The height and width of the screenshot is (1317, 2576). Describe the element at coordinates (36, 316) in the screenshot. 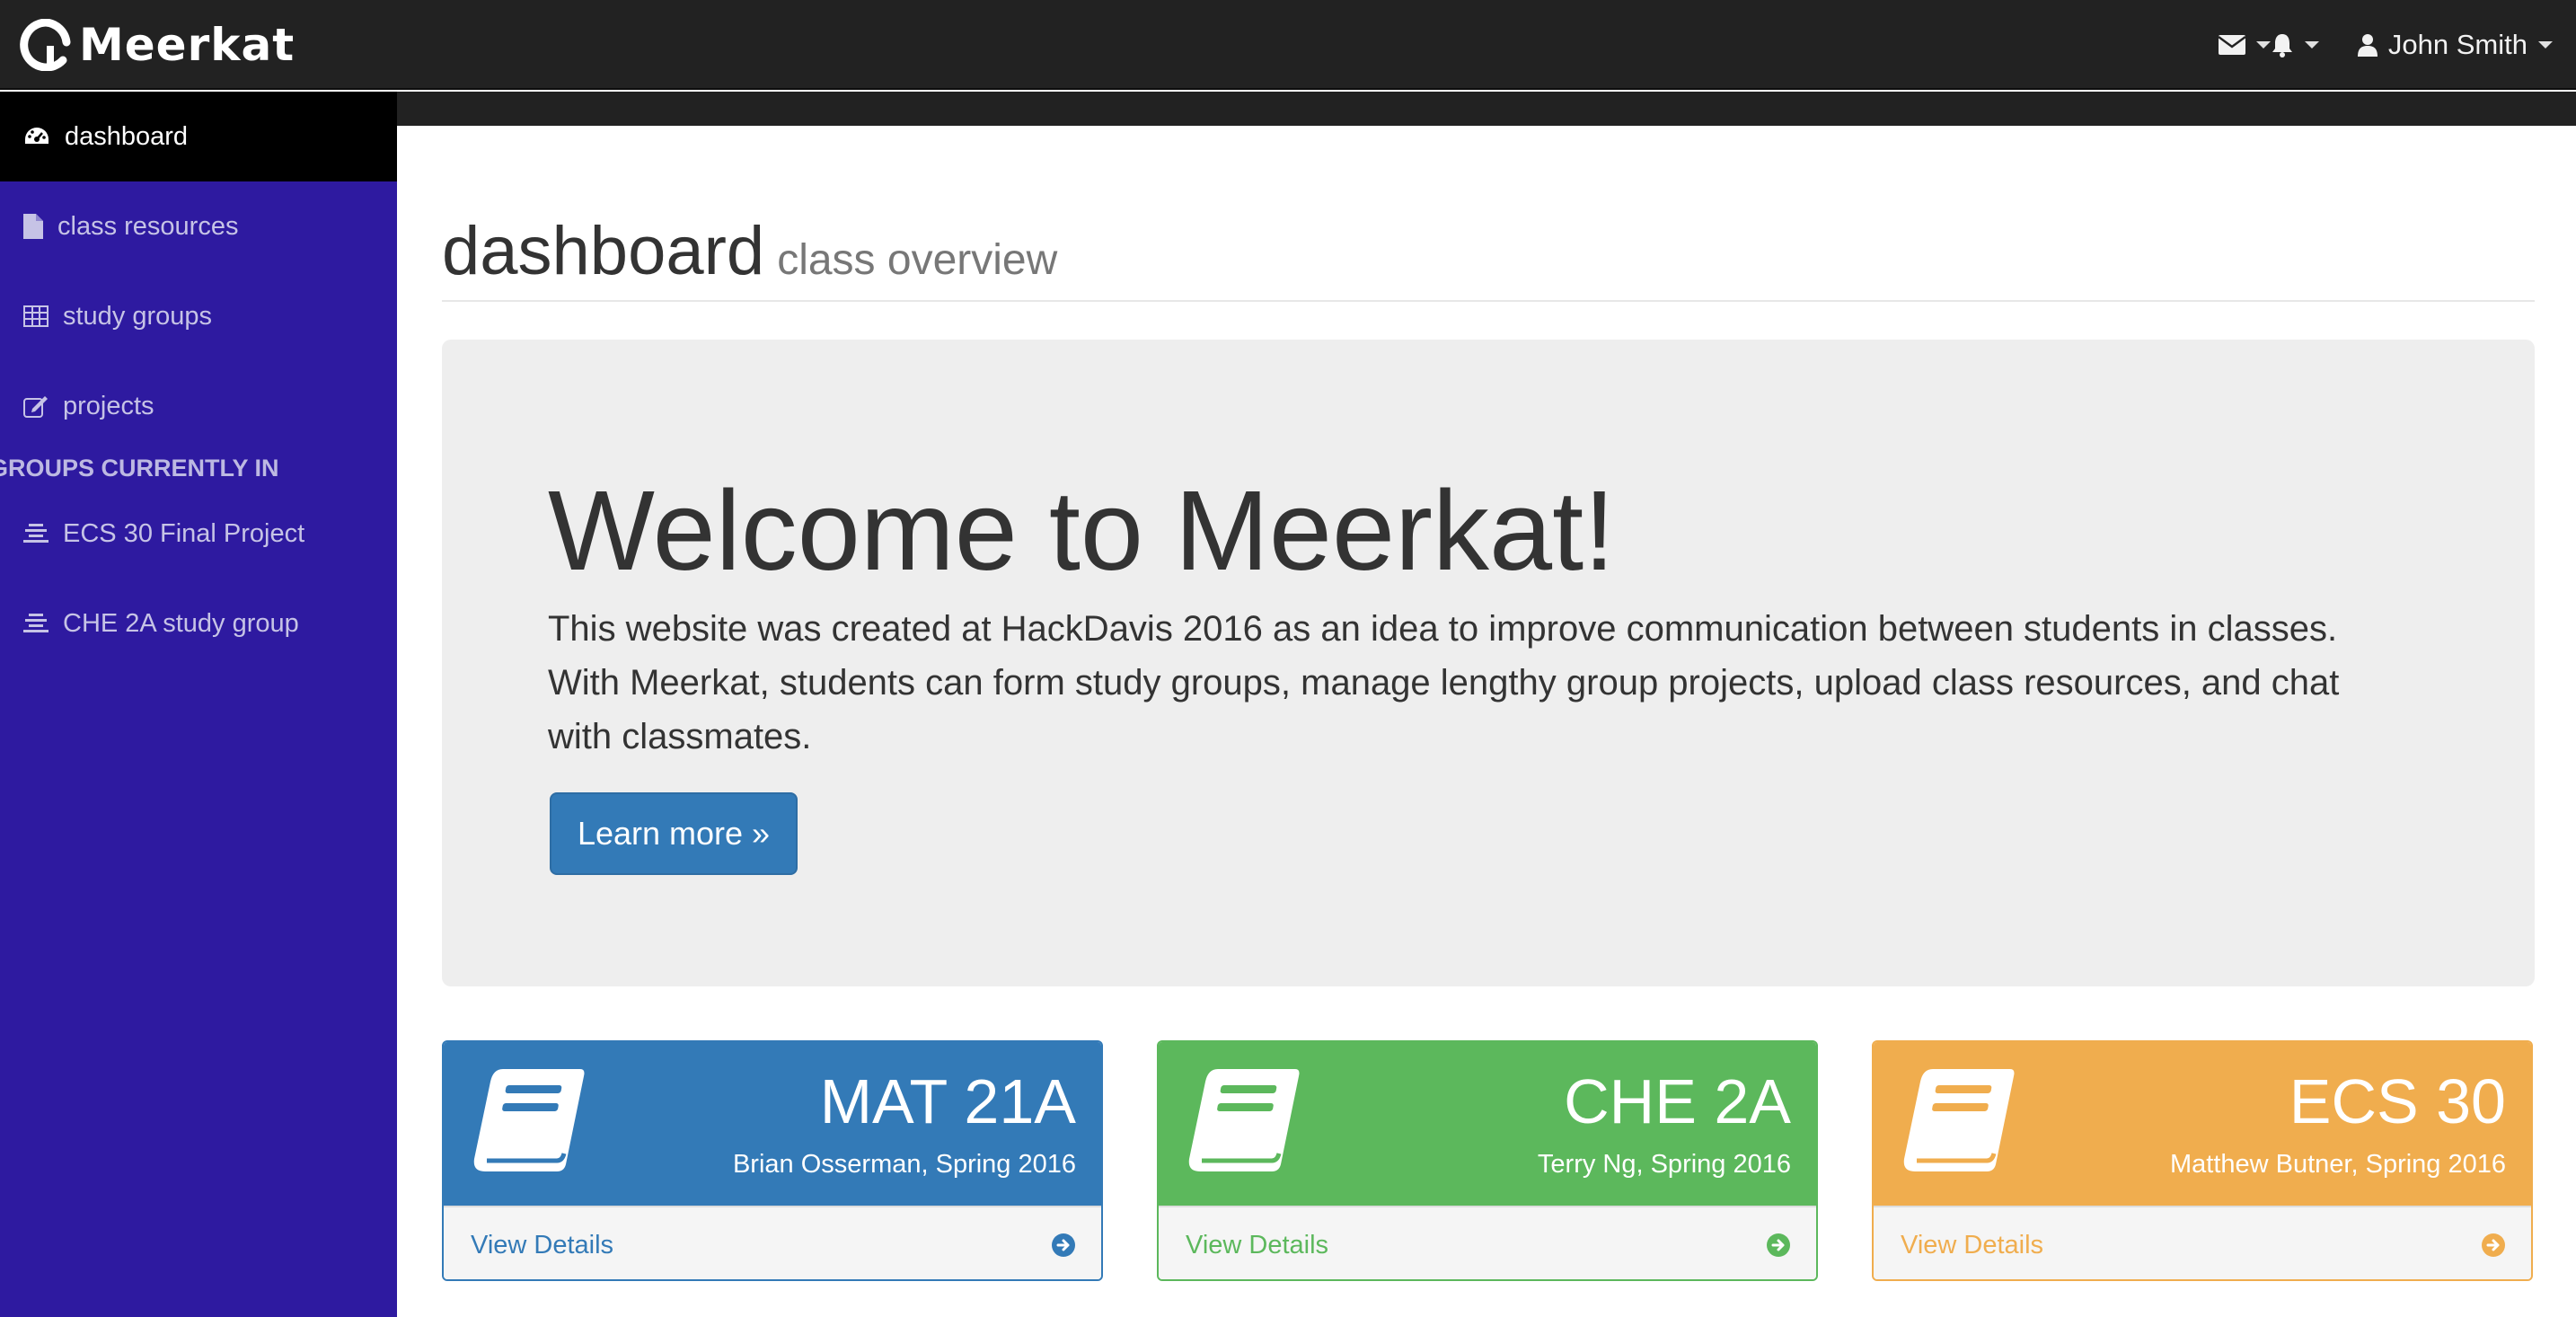

I see `table-icon` at that location.